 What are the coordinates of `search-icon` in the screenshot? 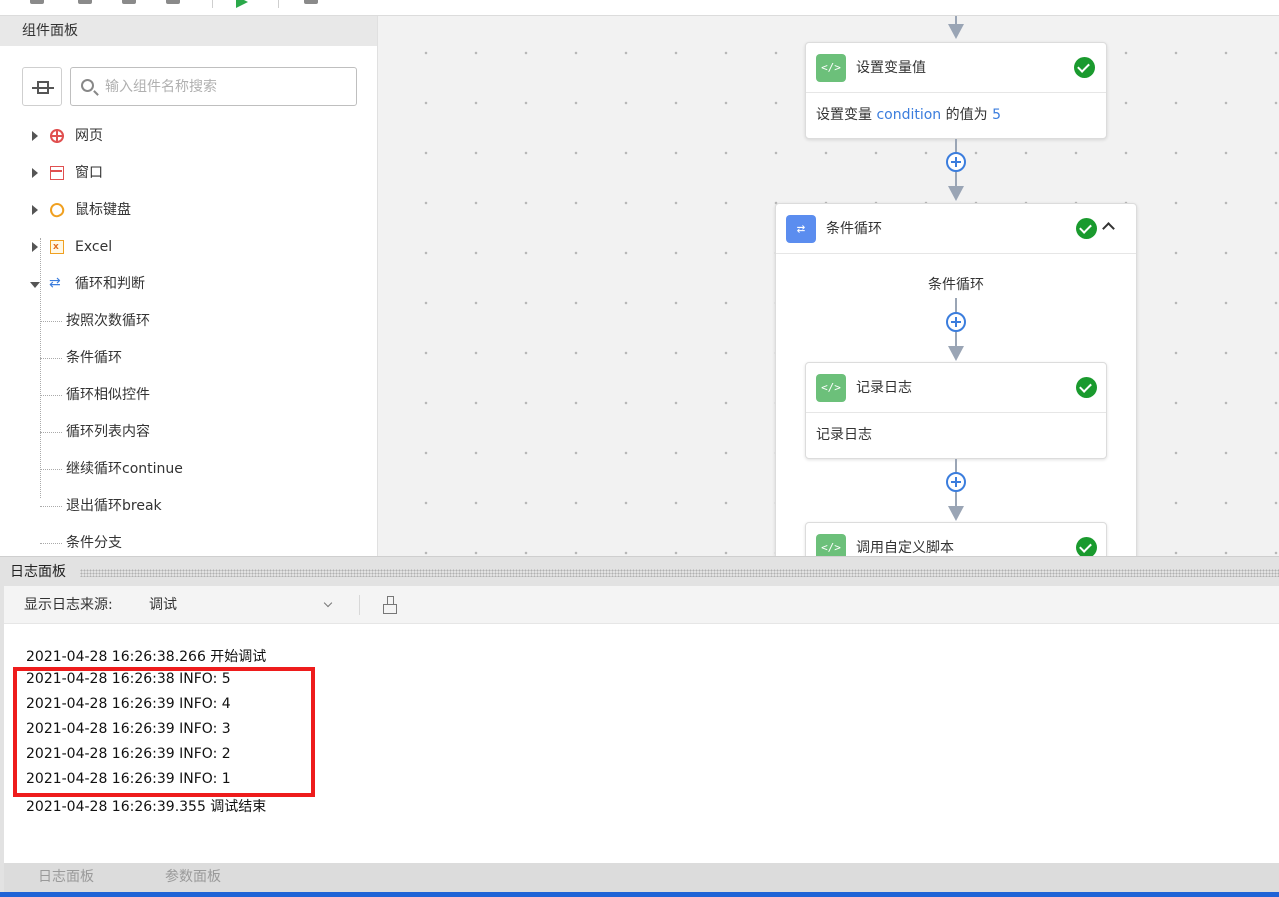 It's located at (87, 85).